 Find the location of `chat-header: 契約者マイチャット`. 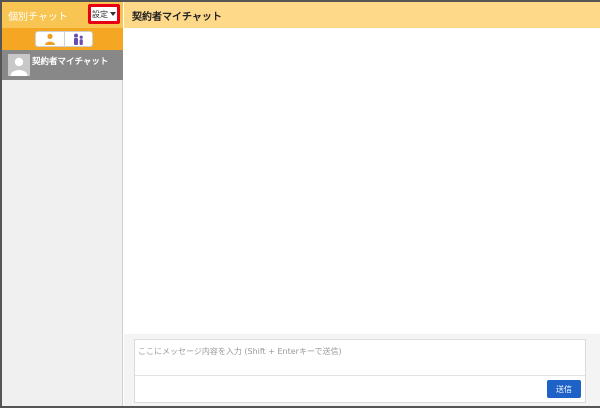

chat-header: 契約者マイチャット is located at coordinates (362, 15).